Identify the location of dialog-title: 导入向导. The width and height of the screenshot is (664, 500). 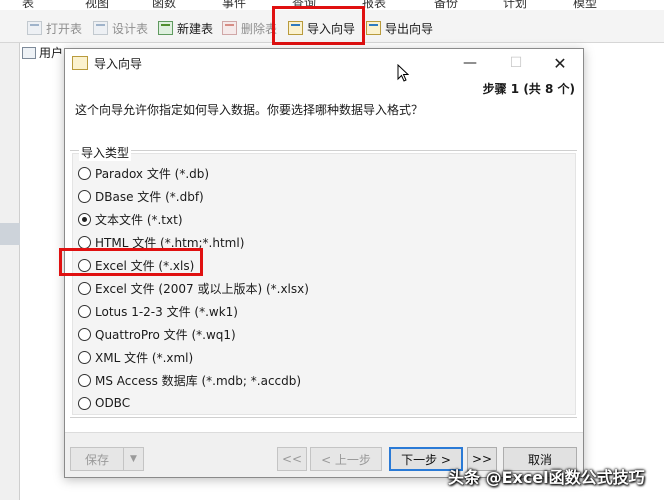
(118, 63).